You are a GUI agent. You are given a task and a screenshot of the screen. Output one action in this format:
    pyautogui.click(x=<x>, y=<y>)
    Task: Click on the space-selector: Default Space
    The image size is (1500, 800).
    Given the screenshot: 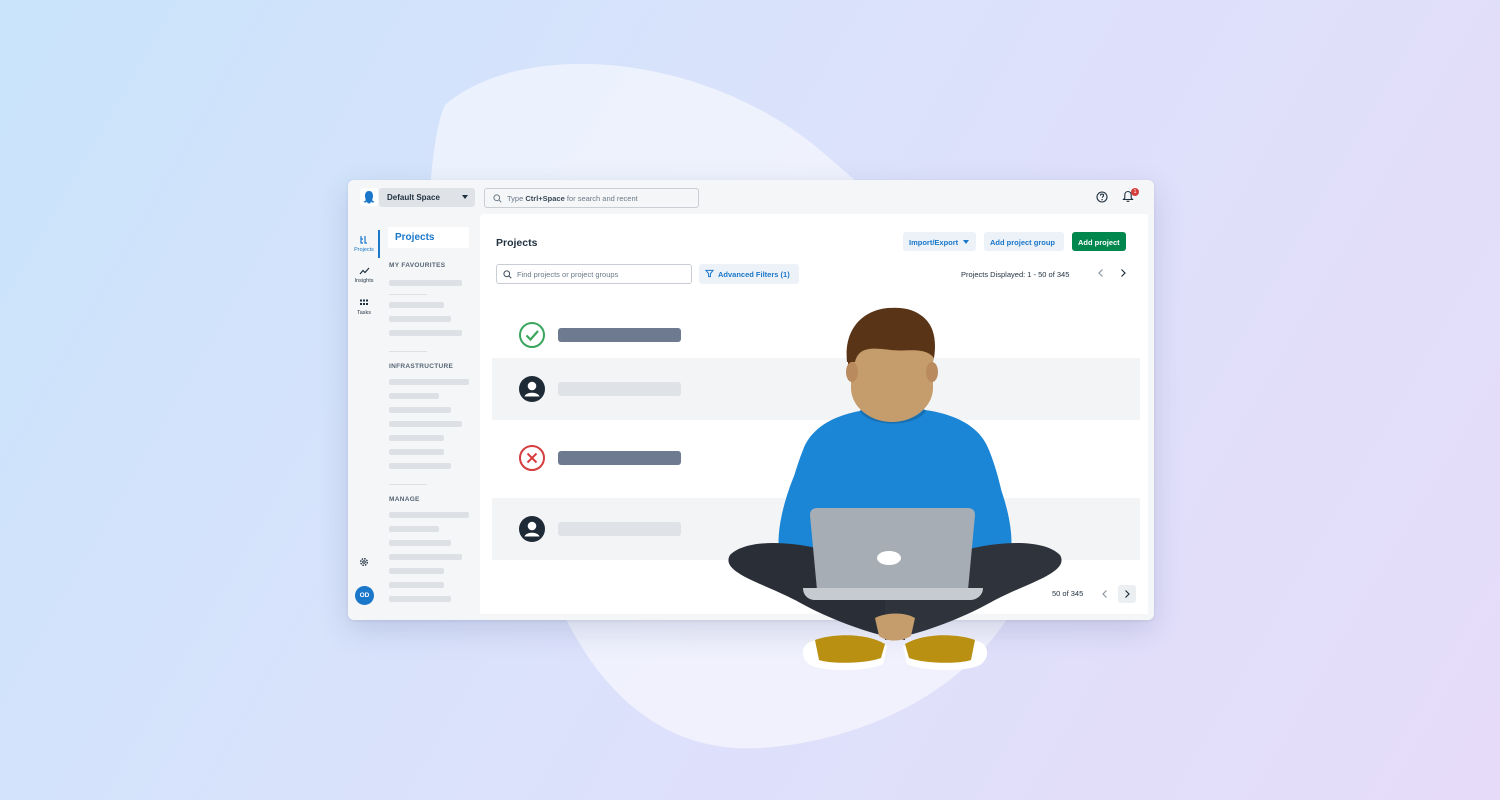 What is the action you would take?
    pyautogui.click(x=427, y=197)
    